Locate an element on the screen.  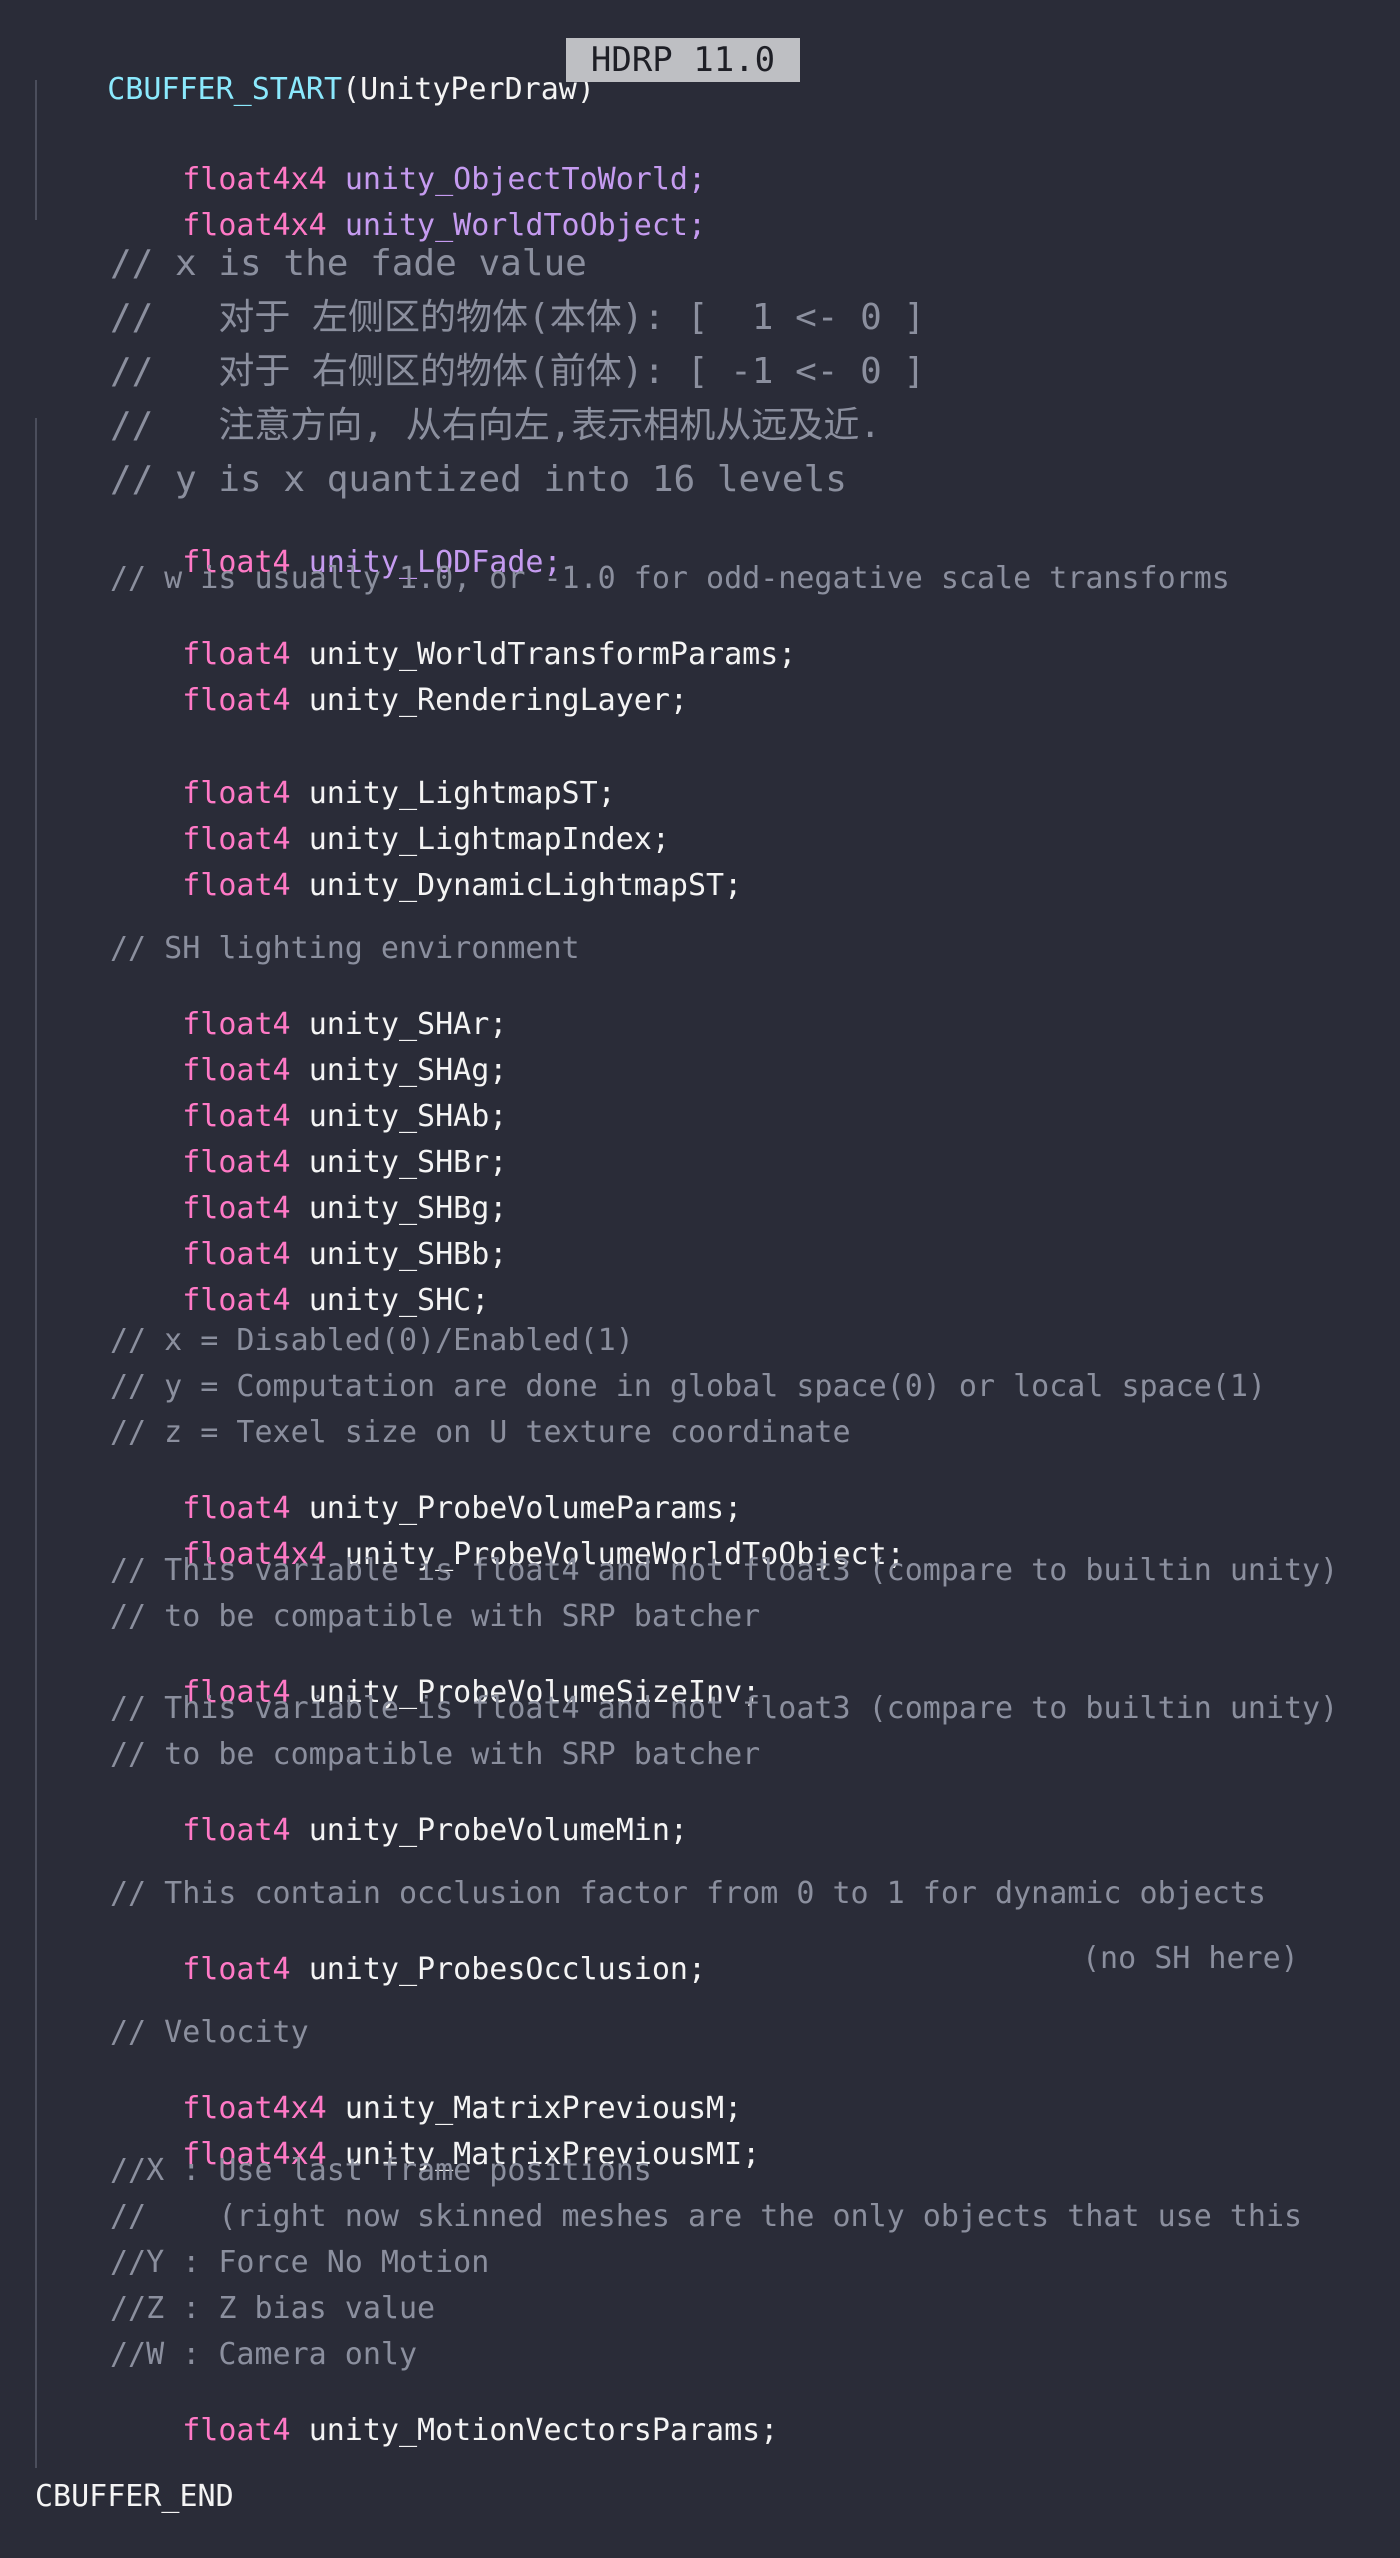
comment-line: // x = Disabled(0)/Enabled(1) is located at coordinates (372, 1340).